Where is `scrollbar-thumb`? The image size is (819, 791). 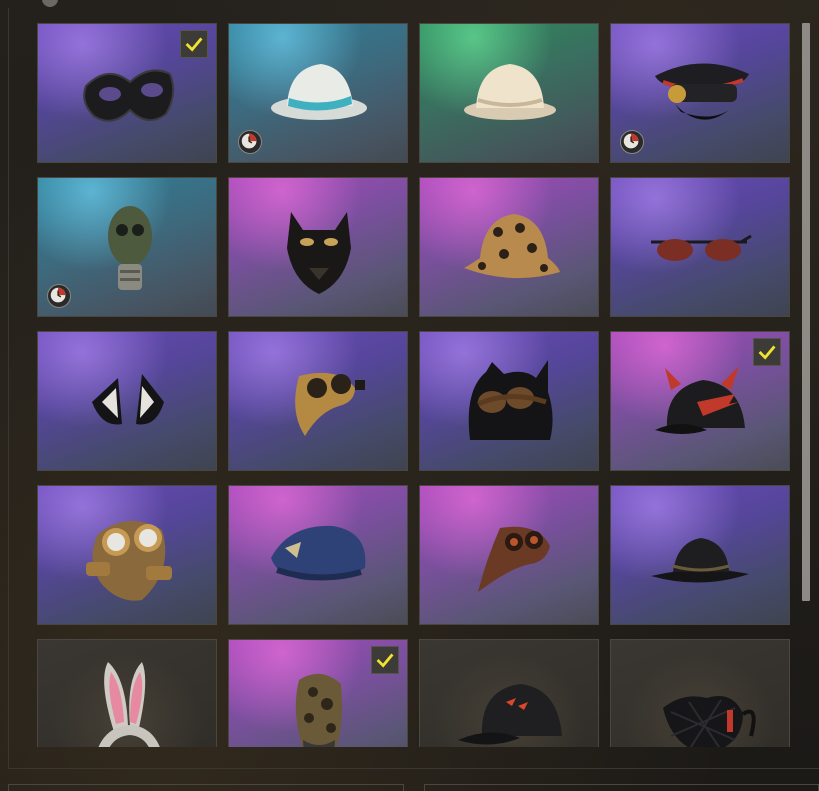
scrollbar-thumb is located at coordinates (806, 312).